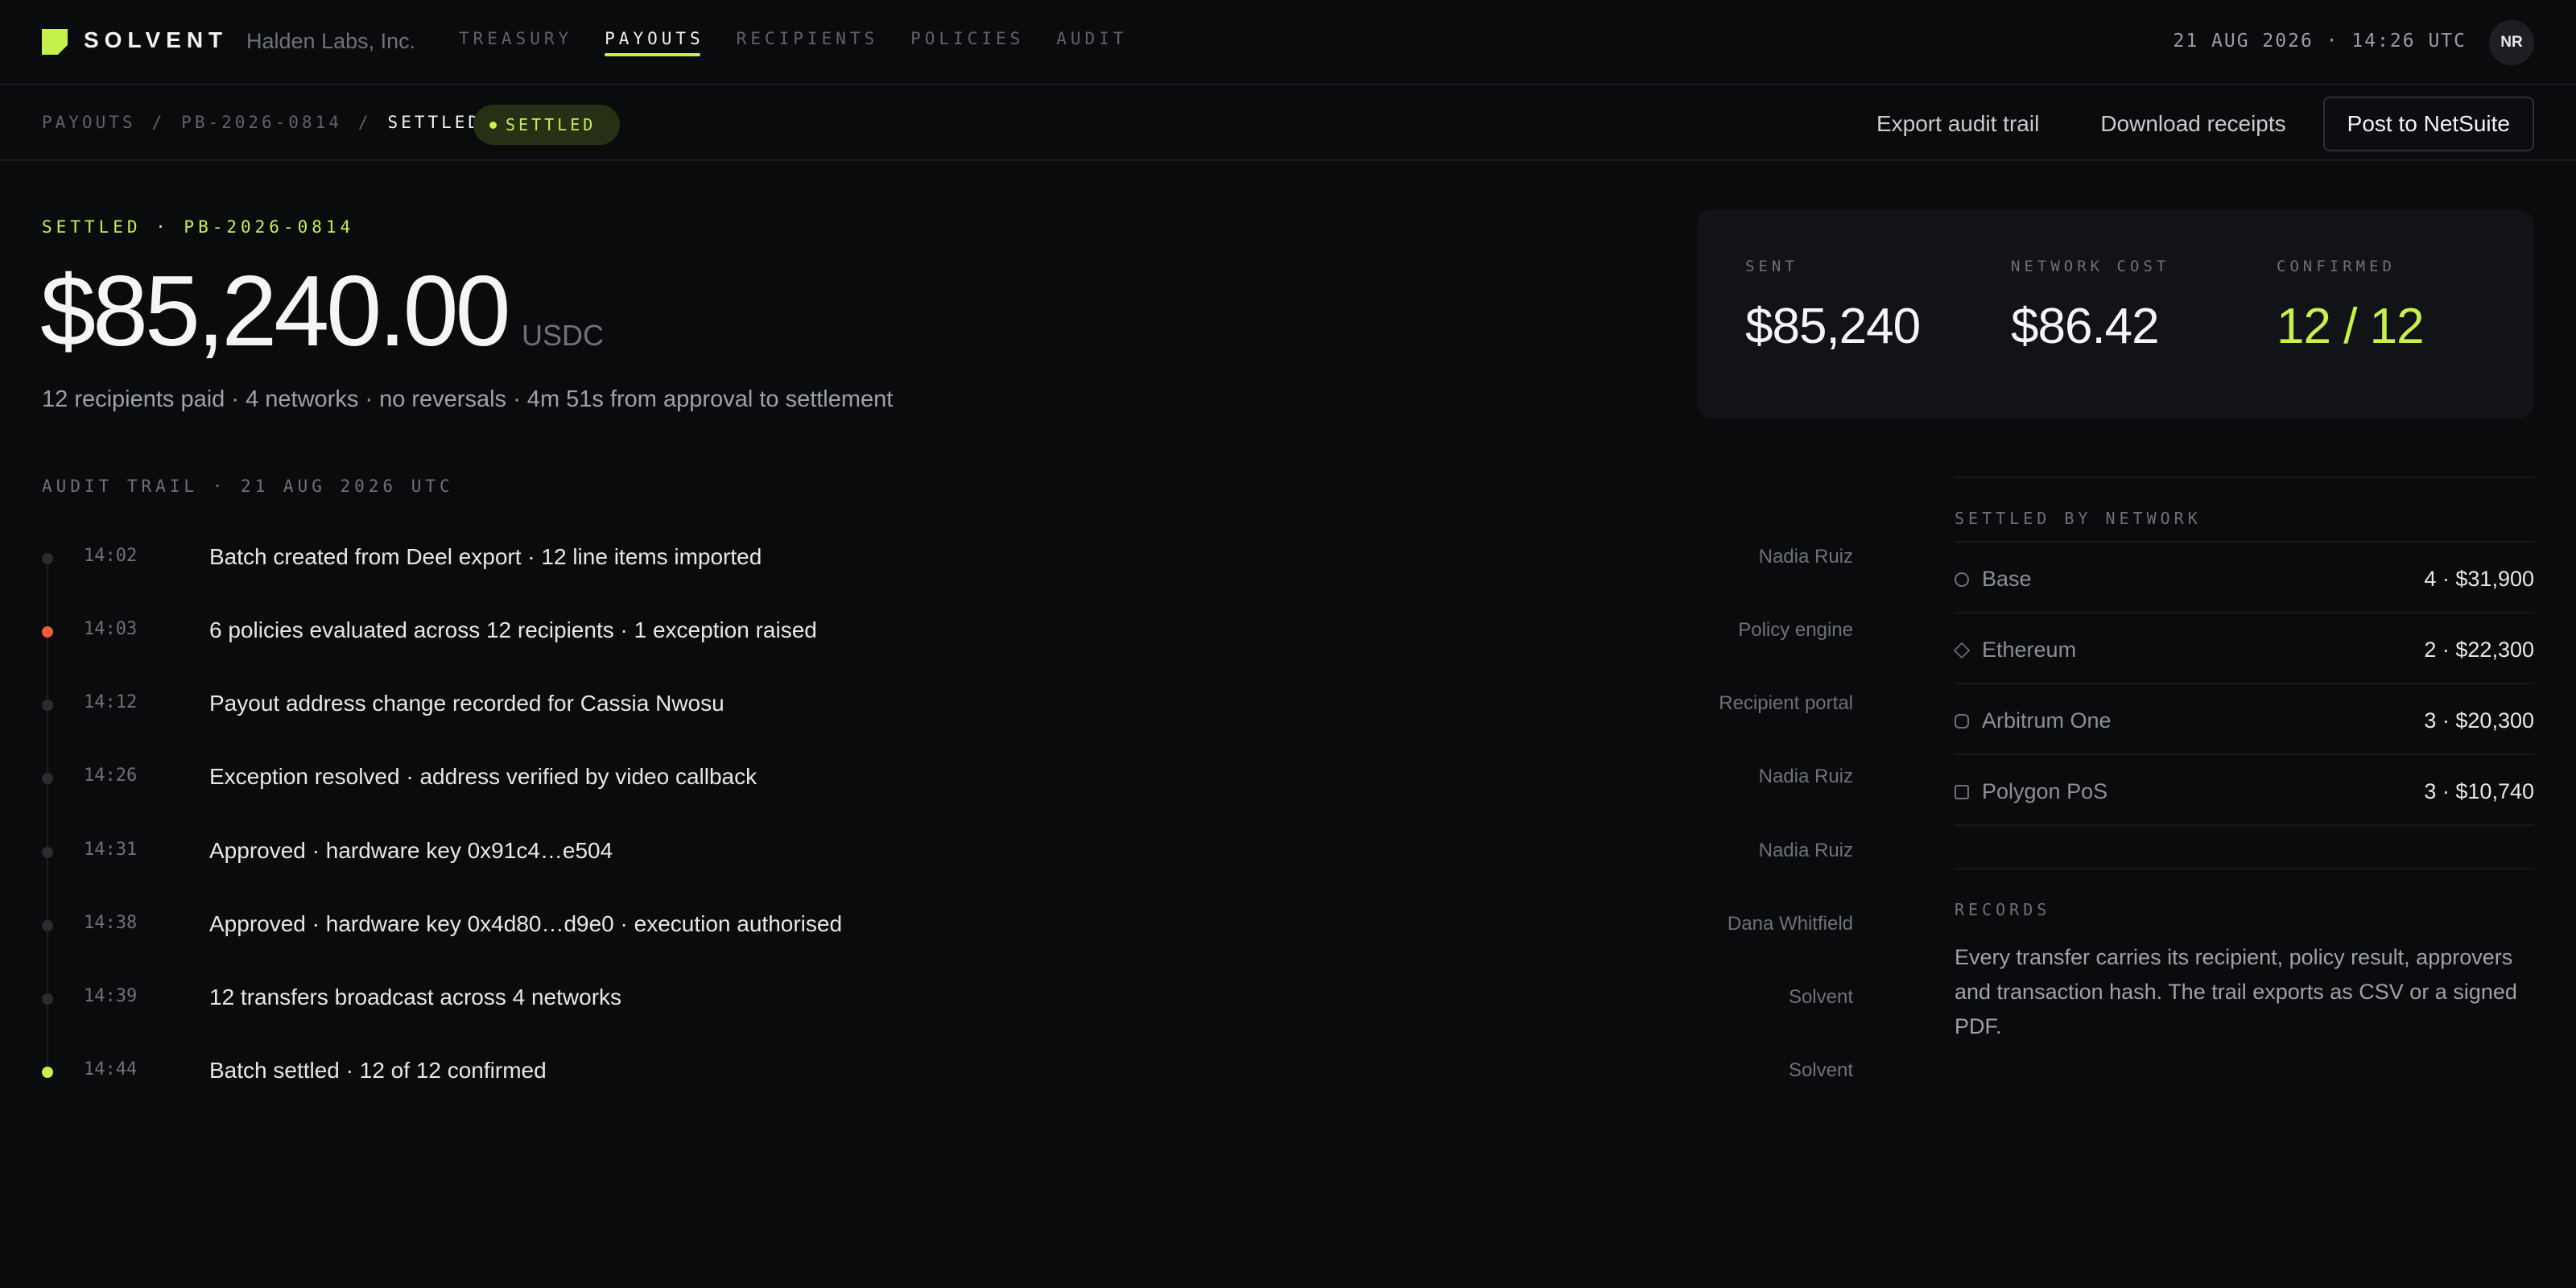 The width and height of the screenshot is (2576, 1288). I want to click on records-title: RECORDS, so click(2003, 909).